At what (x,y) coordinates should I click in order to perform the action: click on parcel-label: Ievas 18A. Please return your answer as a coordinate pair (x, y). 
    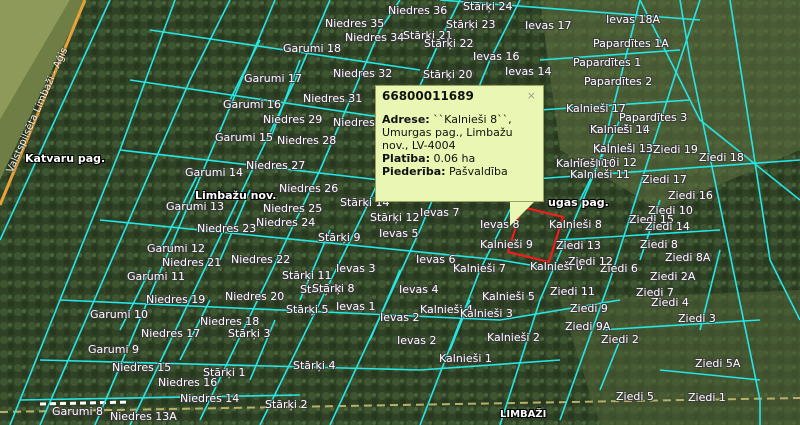
    Looking at the image, I should click on (633, 19).